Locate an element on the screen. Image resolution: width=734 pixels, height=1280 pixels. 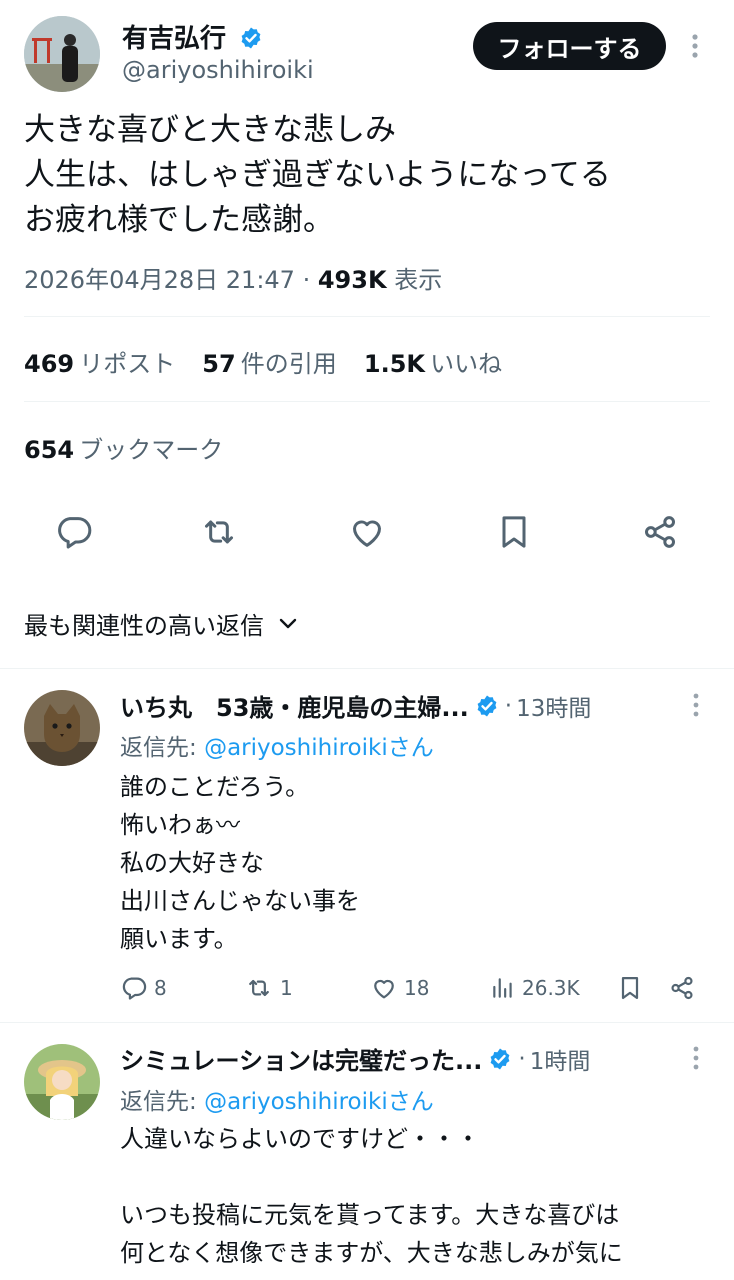
sort-label: 最も関連性の高い返信 is located at coordinates (144, 626).